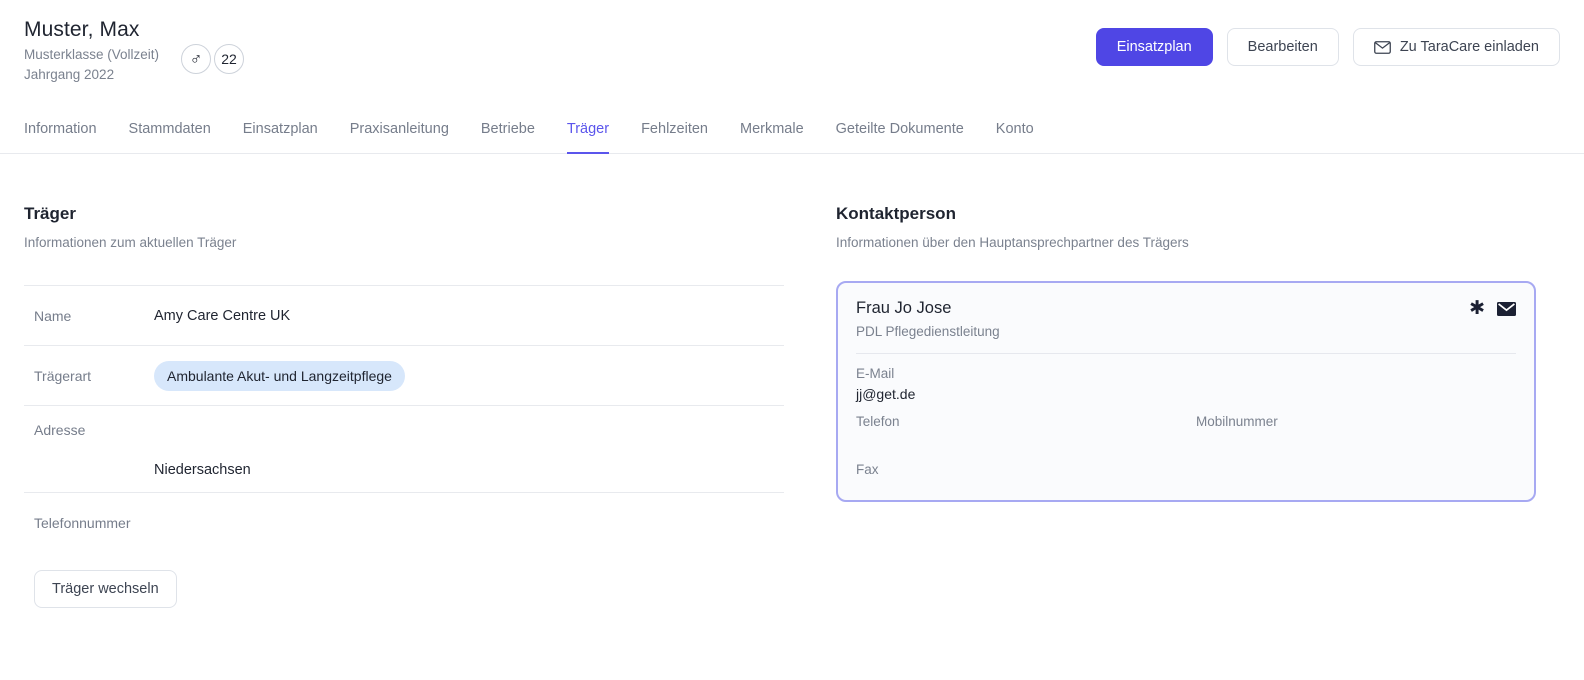 The height and width of the screenshot is (680, 1584). I want to click on contact-card-body: E-Mail jj@get.de Telefon Mobilnummer Fax, so click(1186, 426).